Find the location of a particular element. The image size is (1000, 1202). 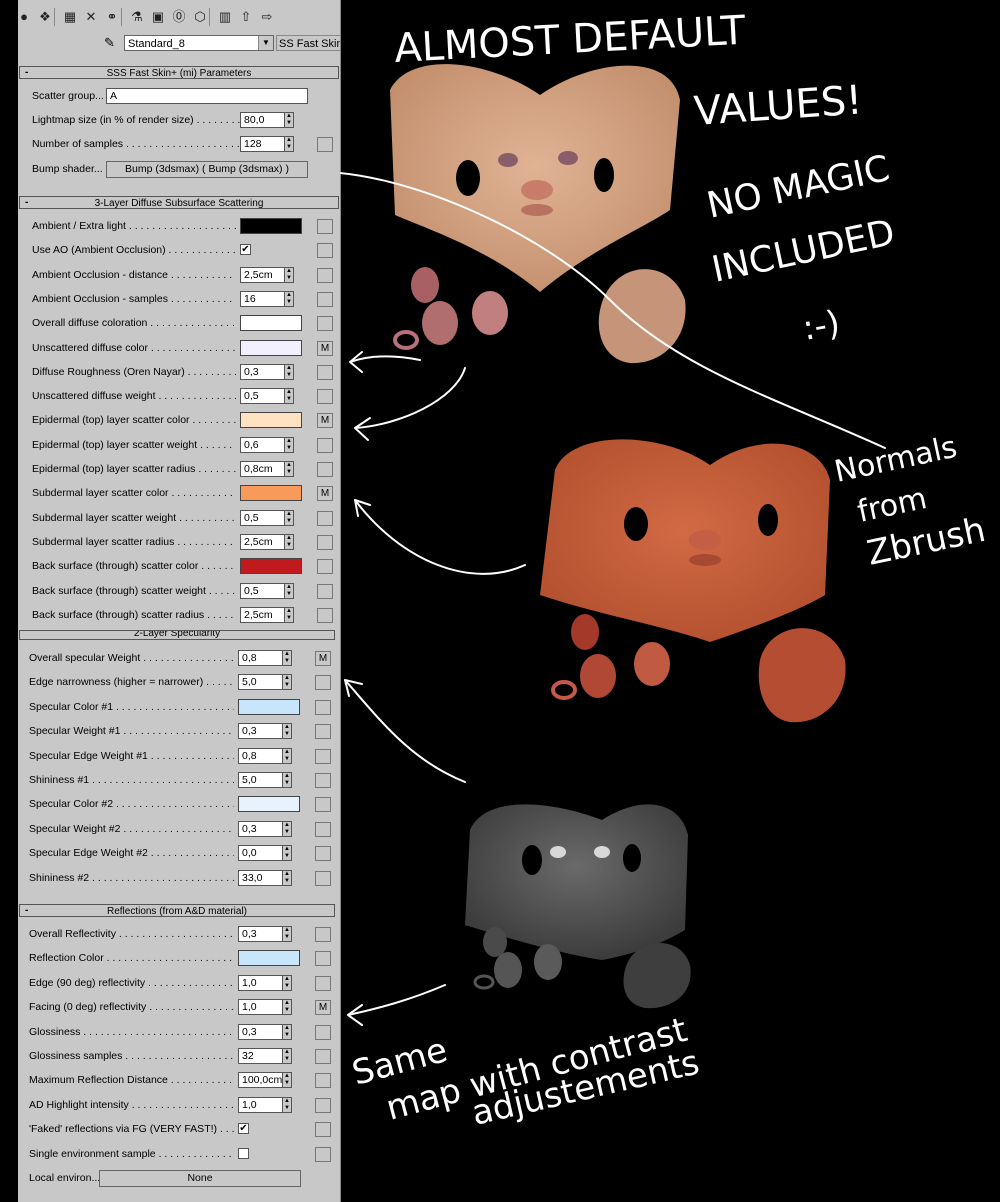

go-forward-icon: ⇨ is located at coordinates (267, 17).